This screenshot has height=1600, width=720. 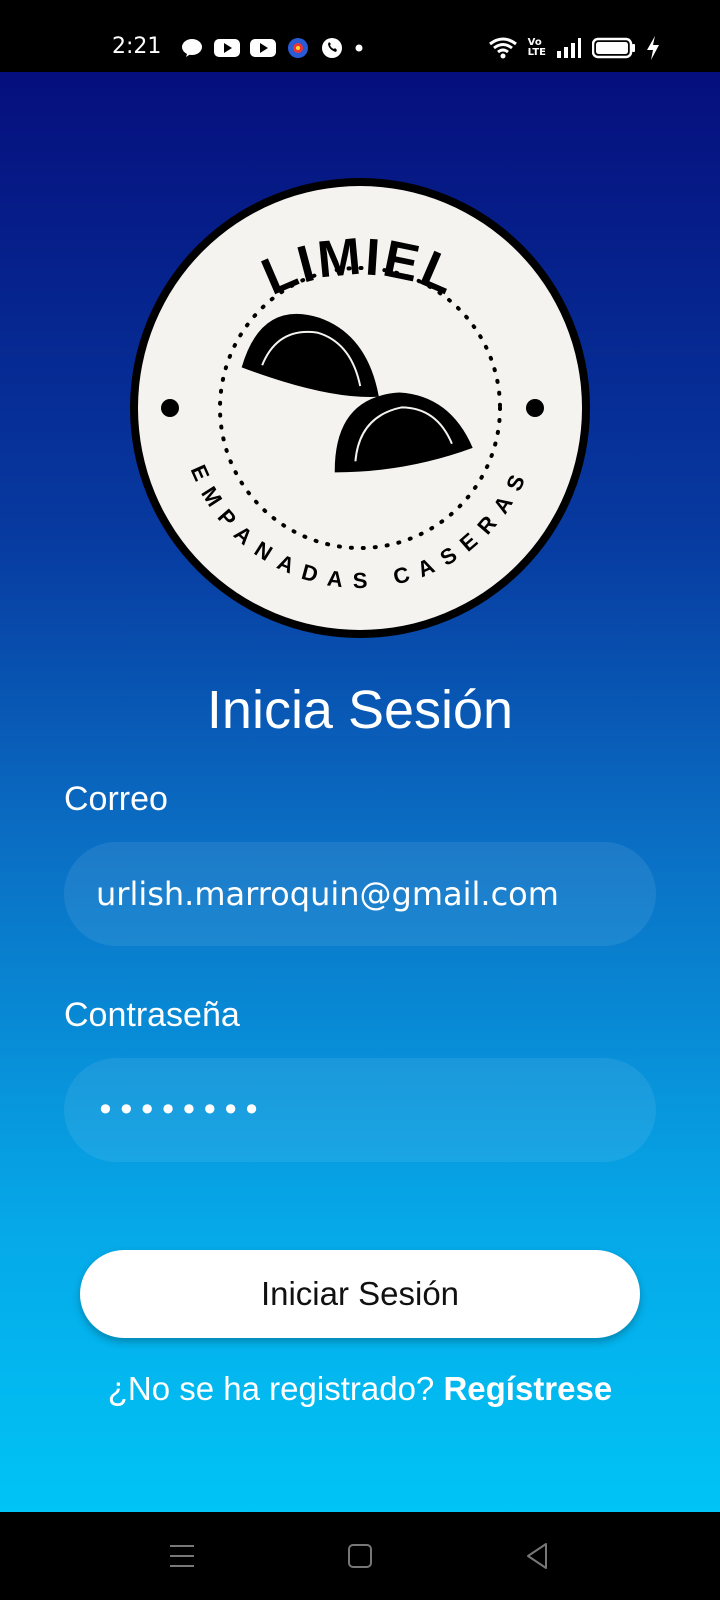 I want to click on navigation-bar, so click(x=360, y=1556).